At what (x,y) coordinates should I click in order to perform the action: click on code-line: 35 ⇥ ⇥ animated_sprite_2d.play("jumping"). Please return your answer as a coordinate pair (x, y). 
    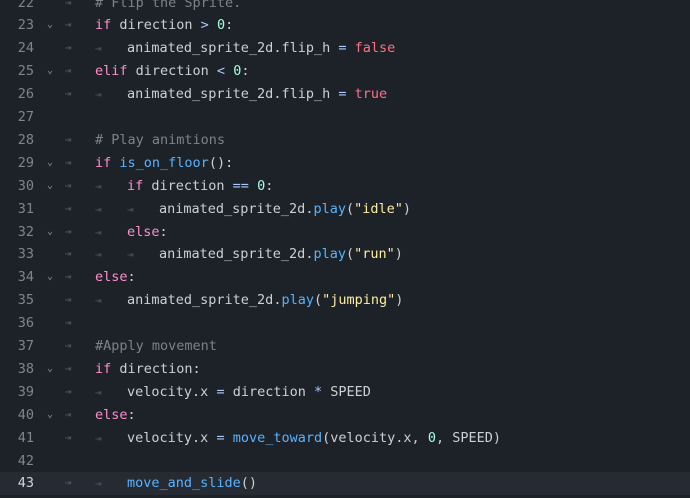
    Looking at the image, I should click on (345, 300).